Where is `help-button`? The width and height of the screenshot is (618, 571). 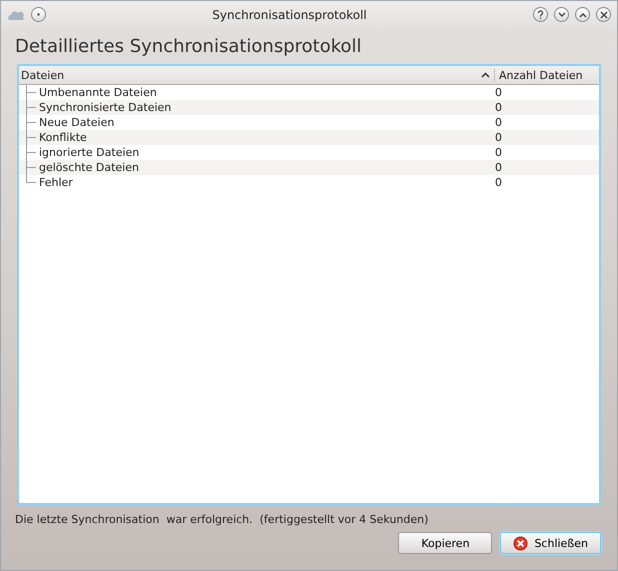 help-button is located at coordinates (540, 14).